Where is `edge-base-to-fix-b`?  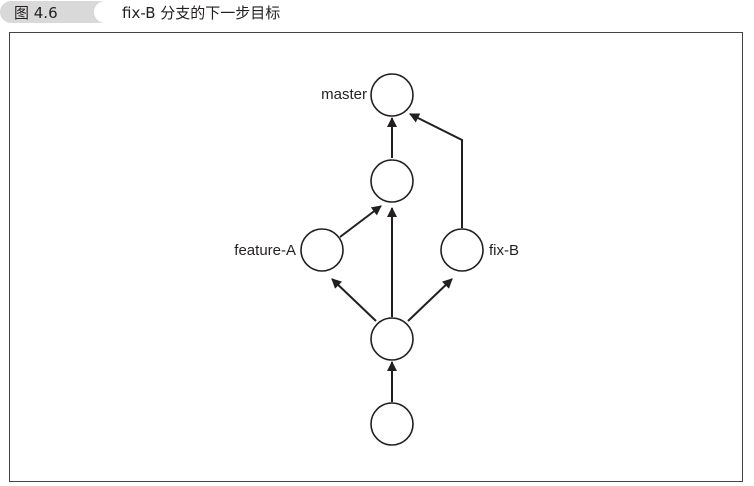
edge-base-to-fix-b is located at coordinates (430, 300).